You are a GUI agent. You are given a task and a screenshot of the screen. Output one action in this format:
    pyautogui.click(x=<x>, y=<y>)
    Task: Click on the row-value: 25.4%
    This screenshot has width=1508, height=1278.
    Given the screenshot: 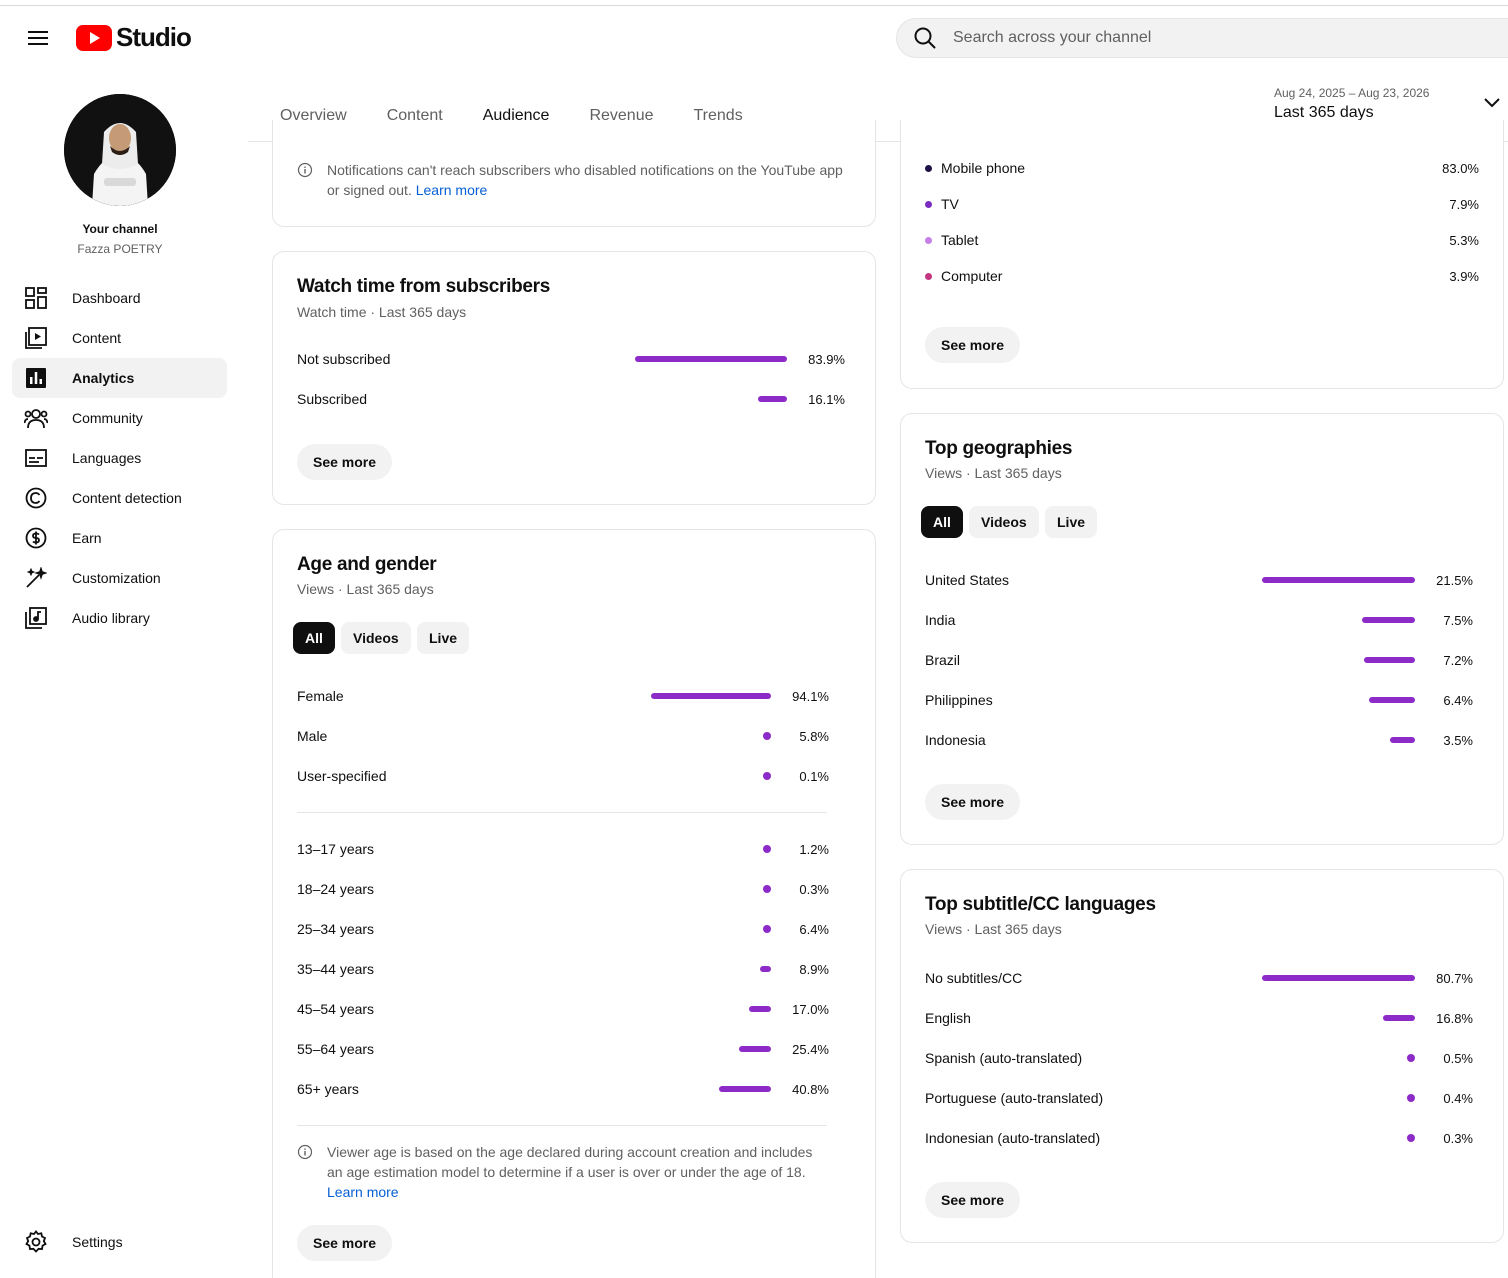 What is the action you would take?
    pyautogui.click(x=810, y=1049)
    